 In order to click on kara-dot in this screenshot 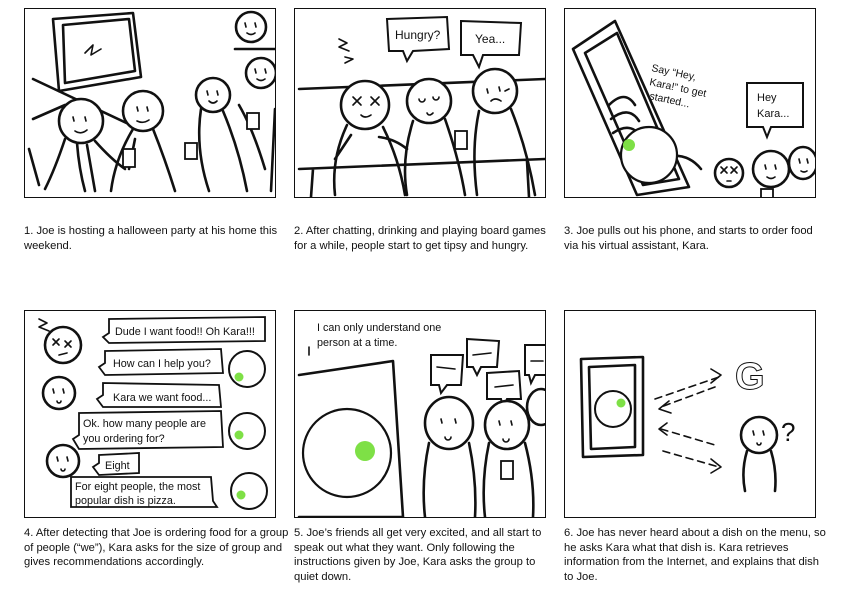, I will do `click(629, 145)`.